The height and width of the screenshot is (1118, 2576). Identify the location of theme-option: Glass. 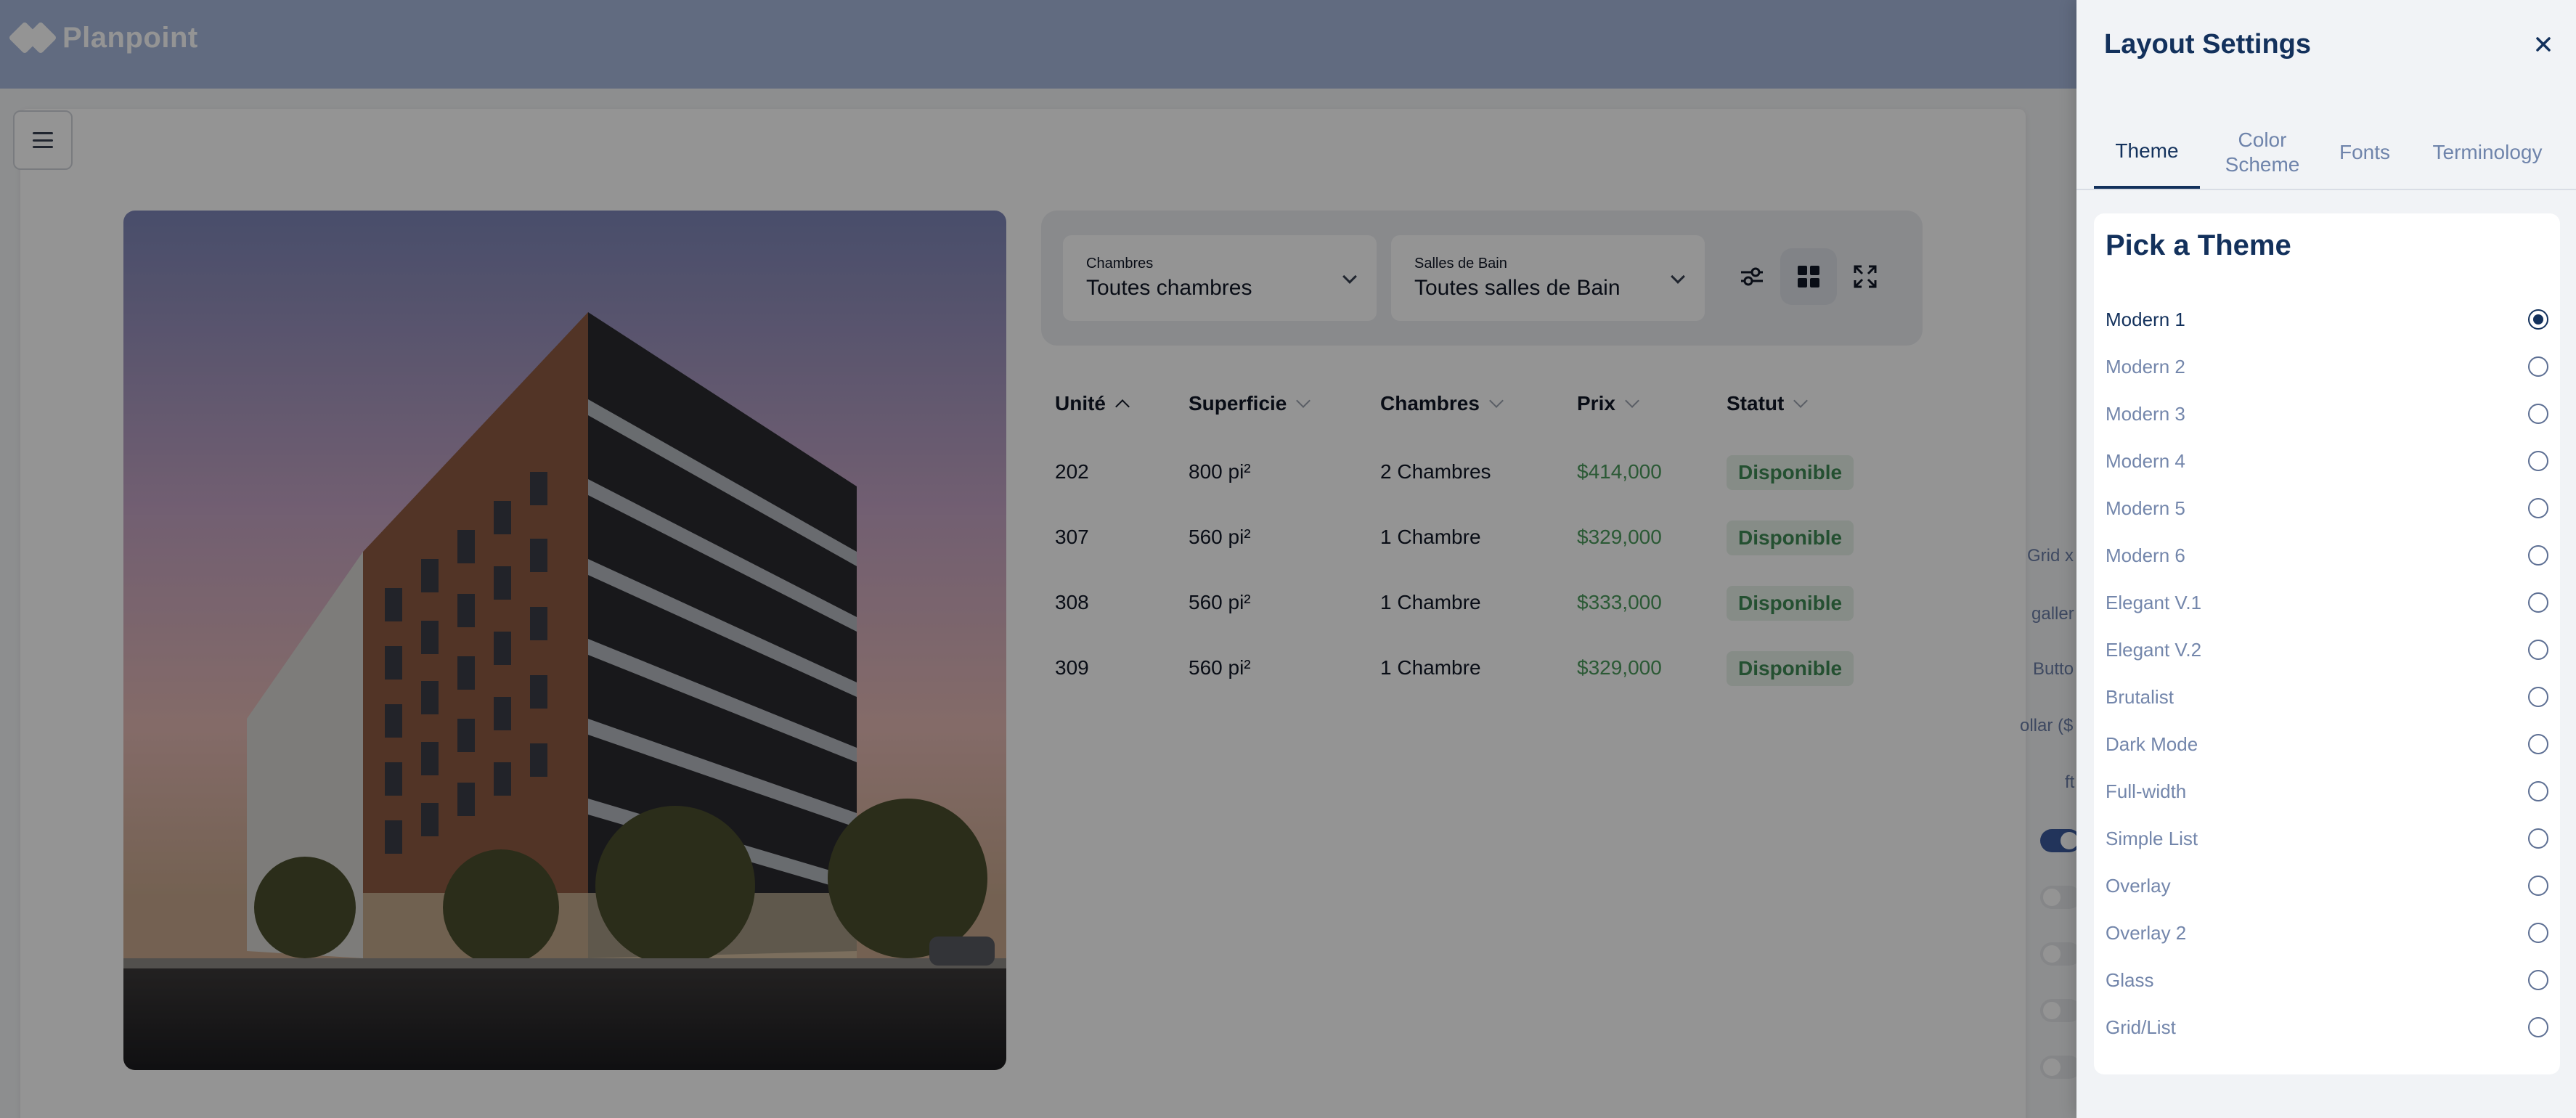
(2327, 980).